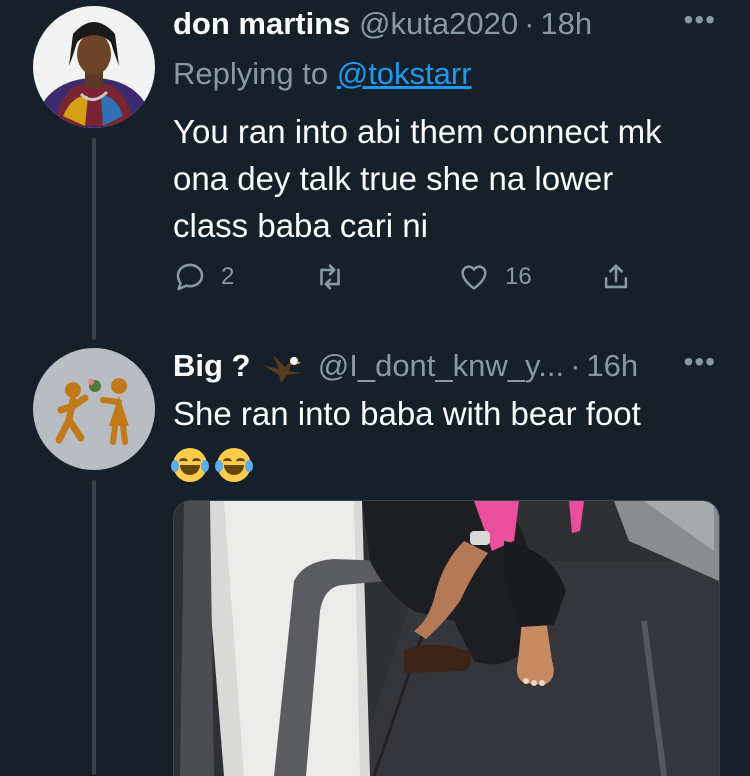 Image resolution: width=750 pixels, height=776 pixels. I want to click on tweet-text-line: class baba cari ni, so click(300, 225).